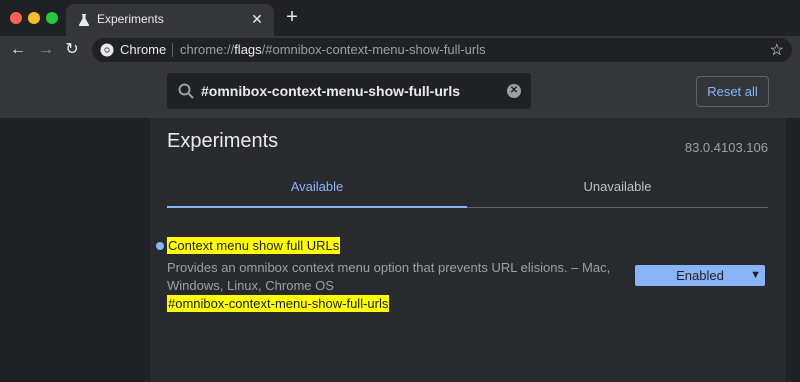  Describe the element at coordinates (317, 190) in the screenshot. I see `tab-available: Available` at that location.